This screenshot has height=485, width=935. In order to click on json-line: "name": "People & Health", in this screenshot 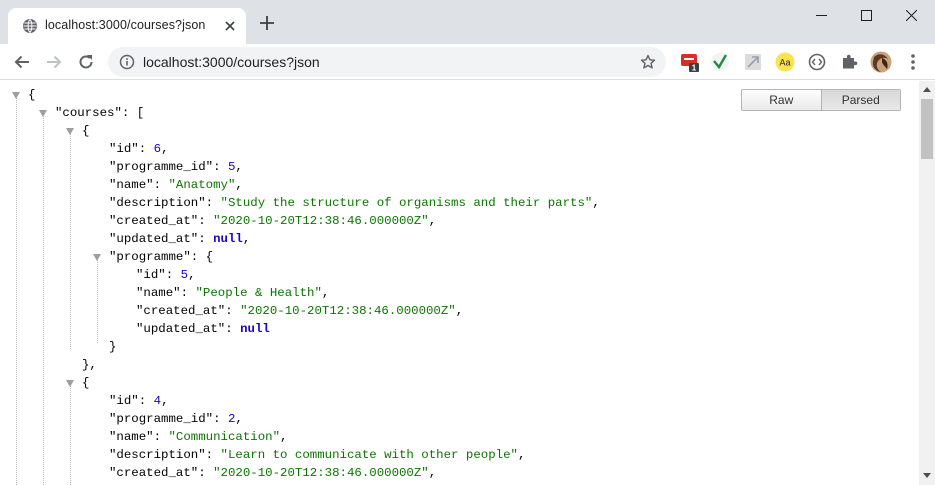, I will do `click(233, 293)`.